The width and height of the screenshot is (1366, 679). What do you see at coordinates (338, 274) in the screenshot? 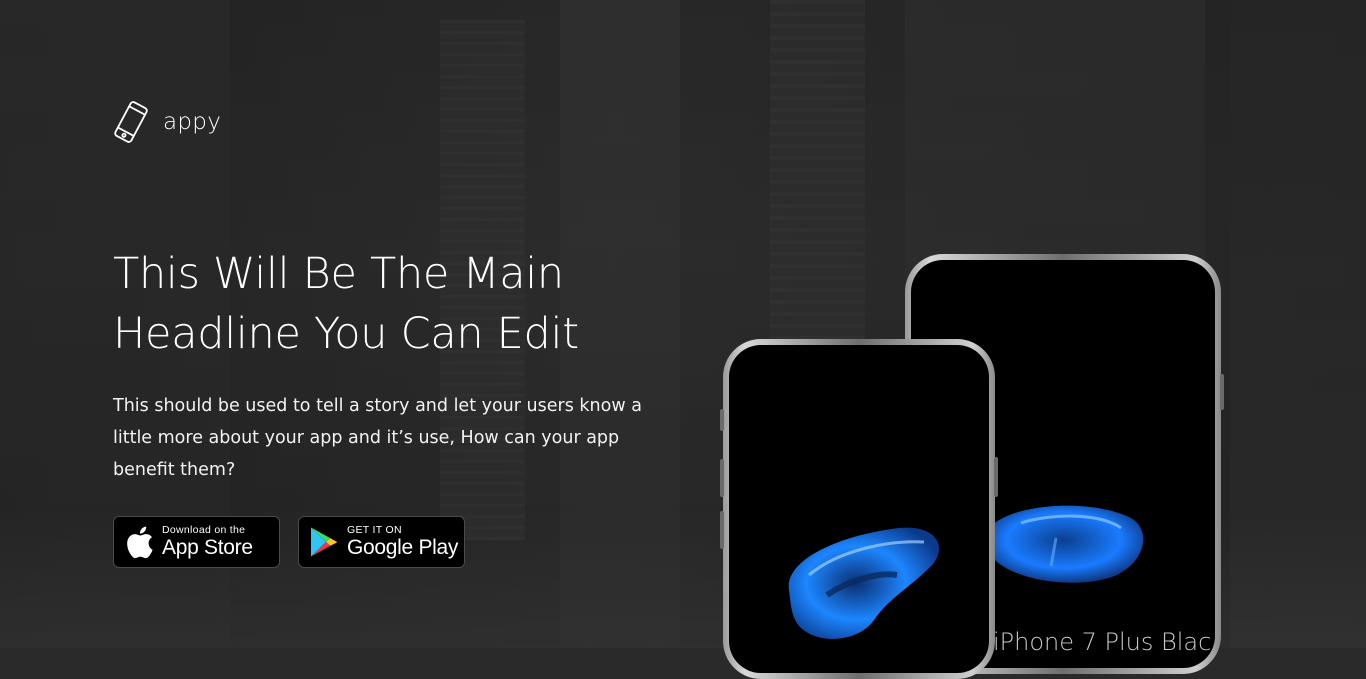
I see `headline-line-1: This Will Be The Main` at bounding box center [338, 274].